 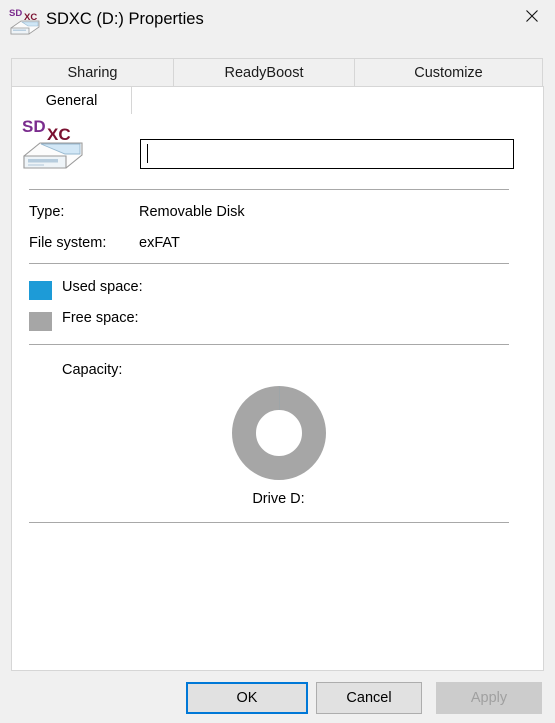 I want to click on disk-usage-donut, so click(x=278, y=432).